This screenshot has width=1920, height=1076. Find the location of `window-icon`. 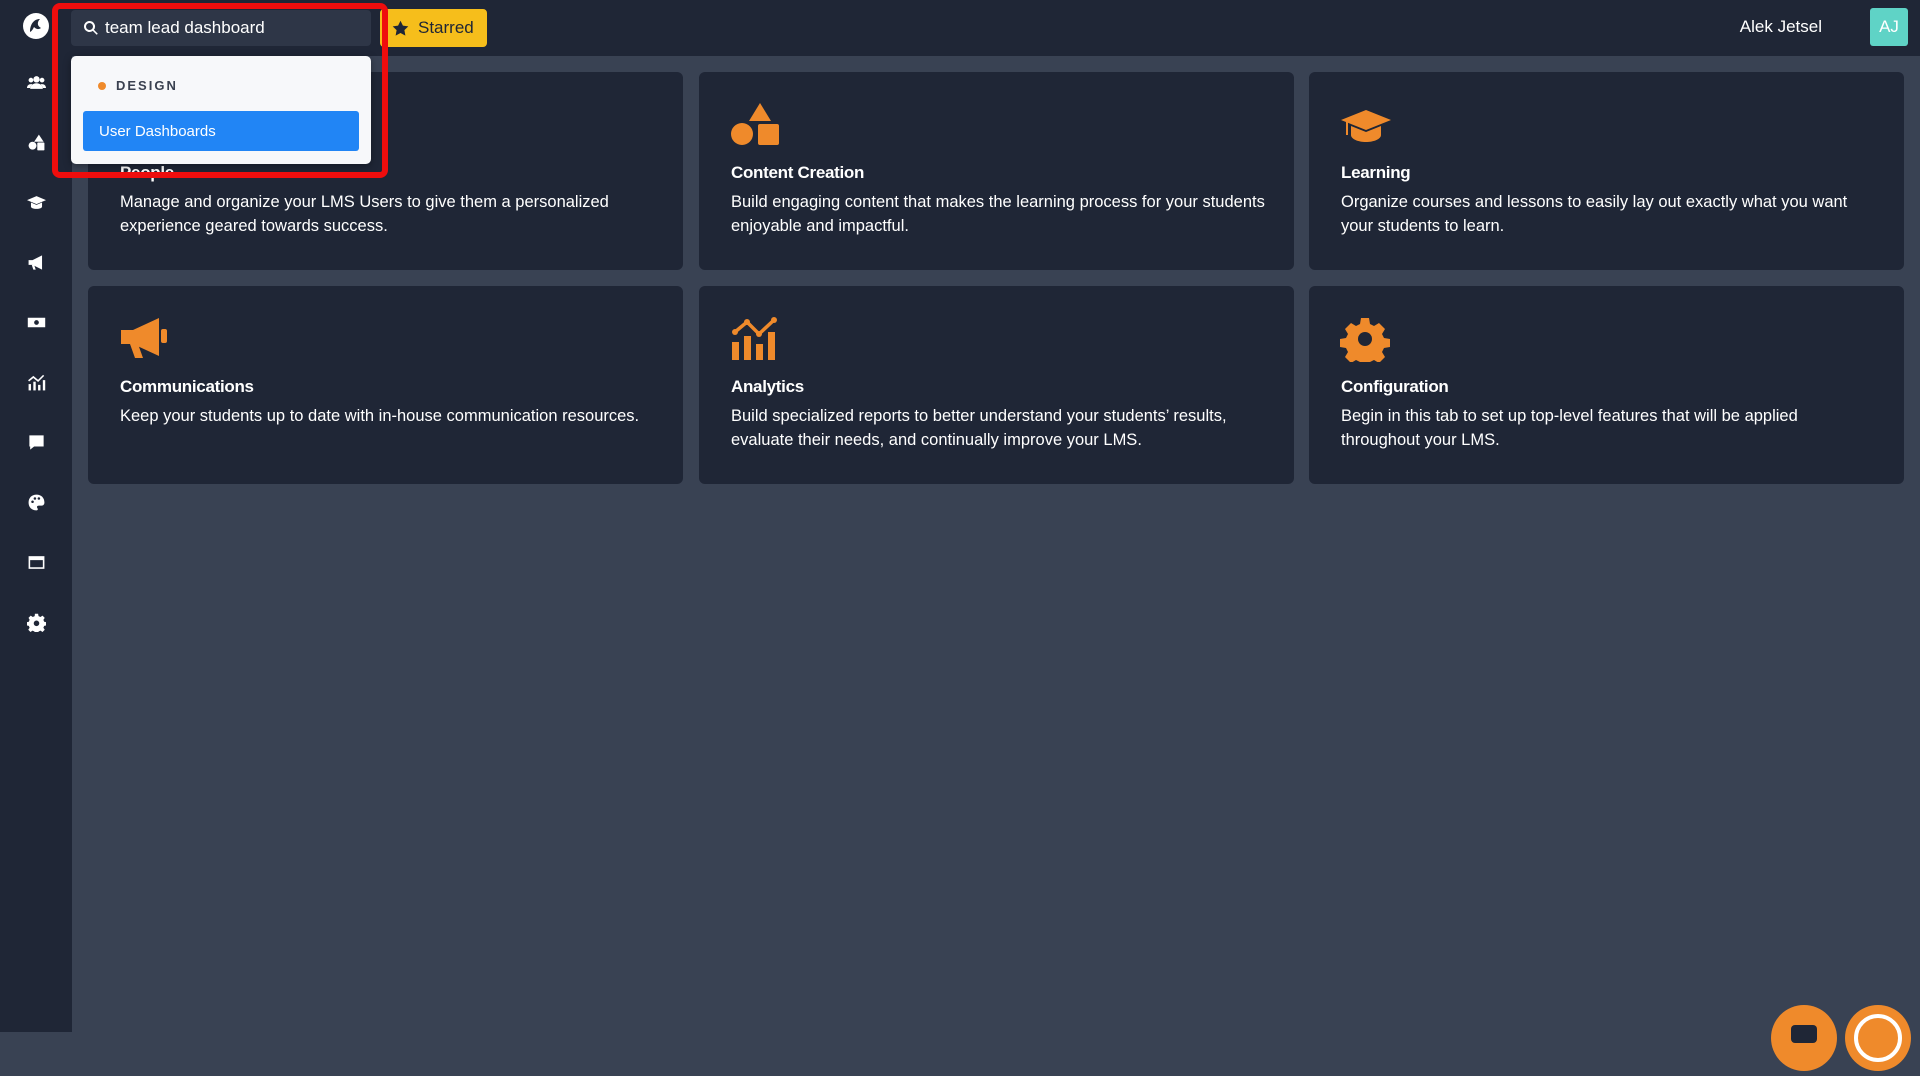

window-icon is located at coordinates (36, 562).